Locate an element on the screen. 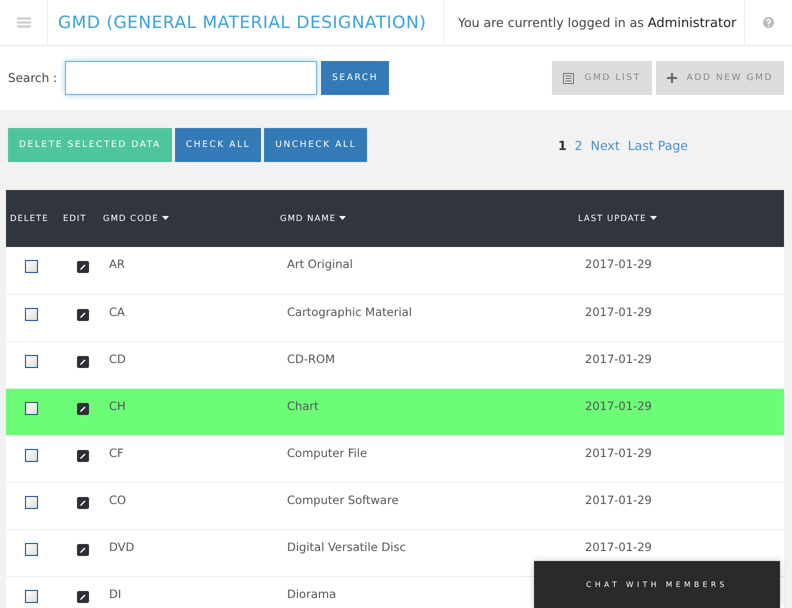  list-button: GMD LIST is located at coordinates (602, 78).